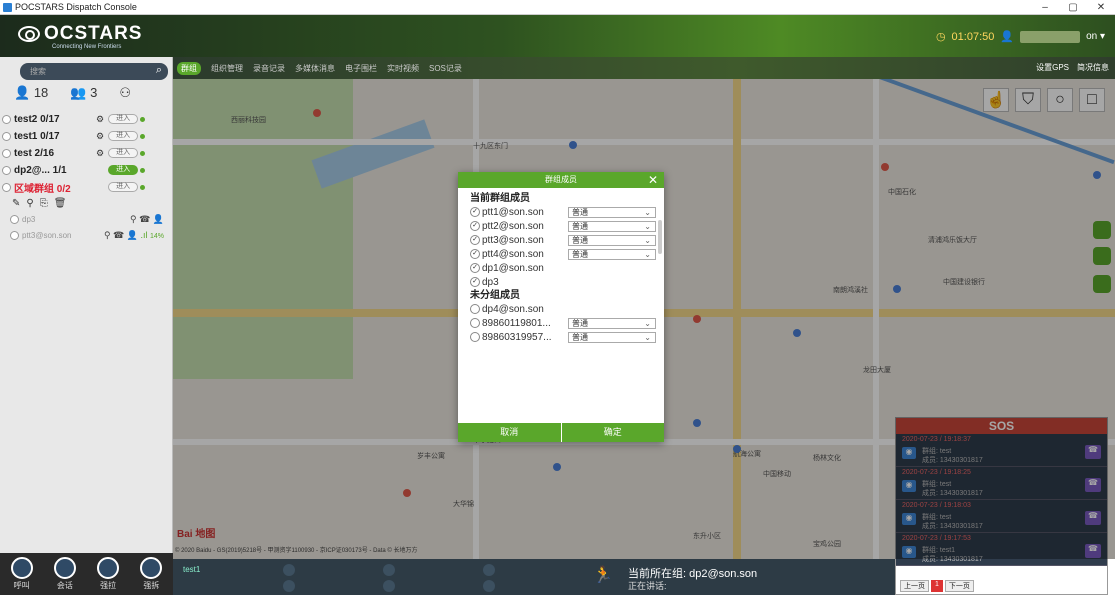 The height and width of the screenshot is (595, 1115). Describe the element at coordinates (189, 68) in the screenshot. I see `tab-groups: 群组` at that location.